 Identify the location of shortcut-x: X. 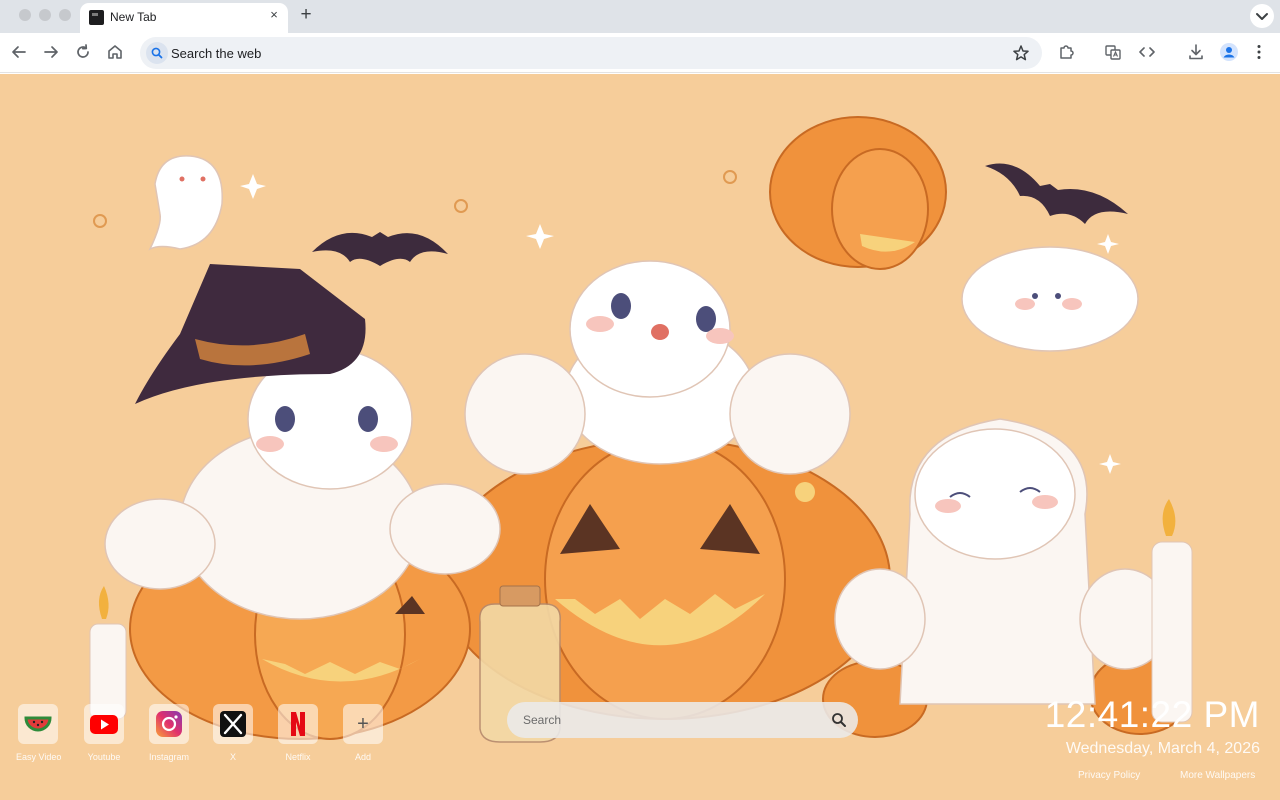
(233, 733).